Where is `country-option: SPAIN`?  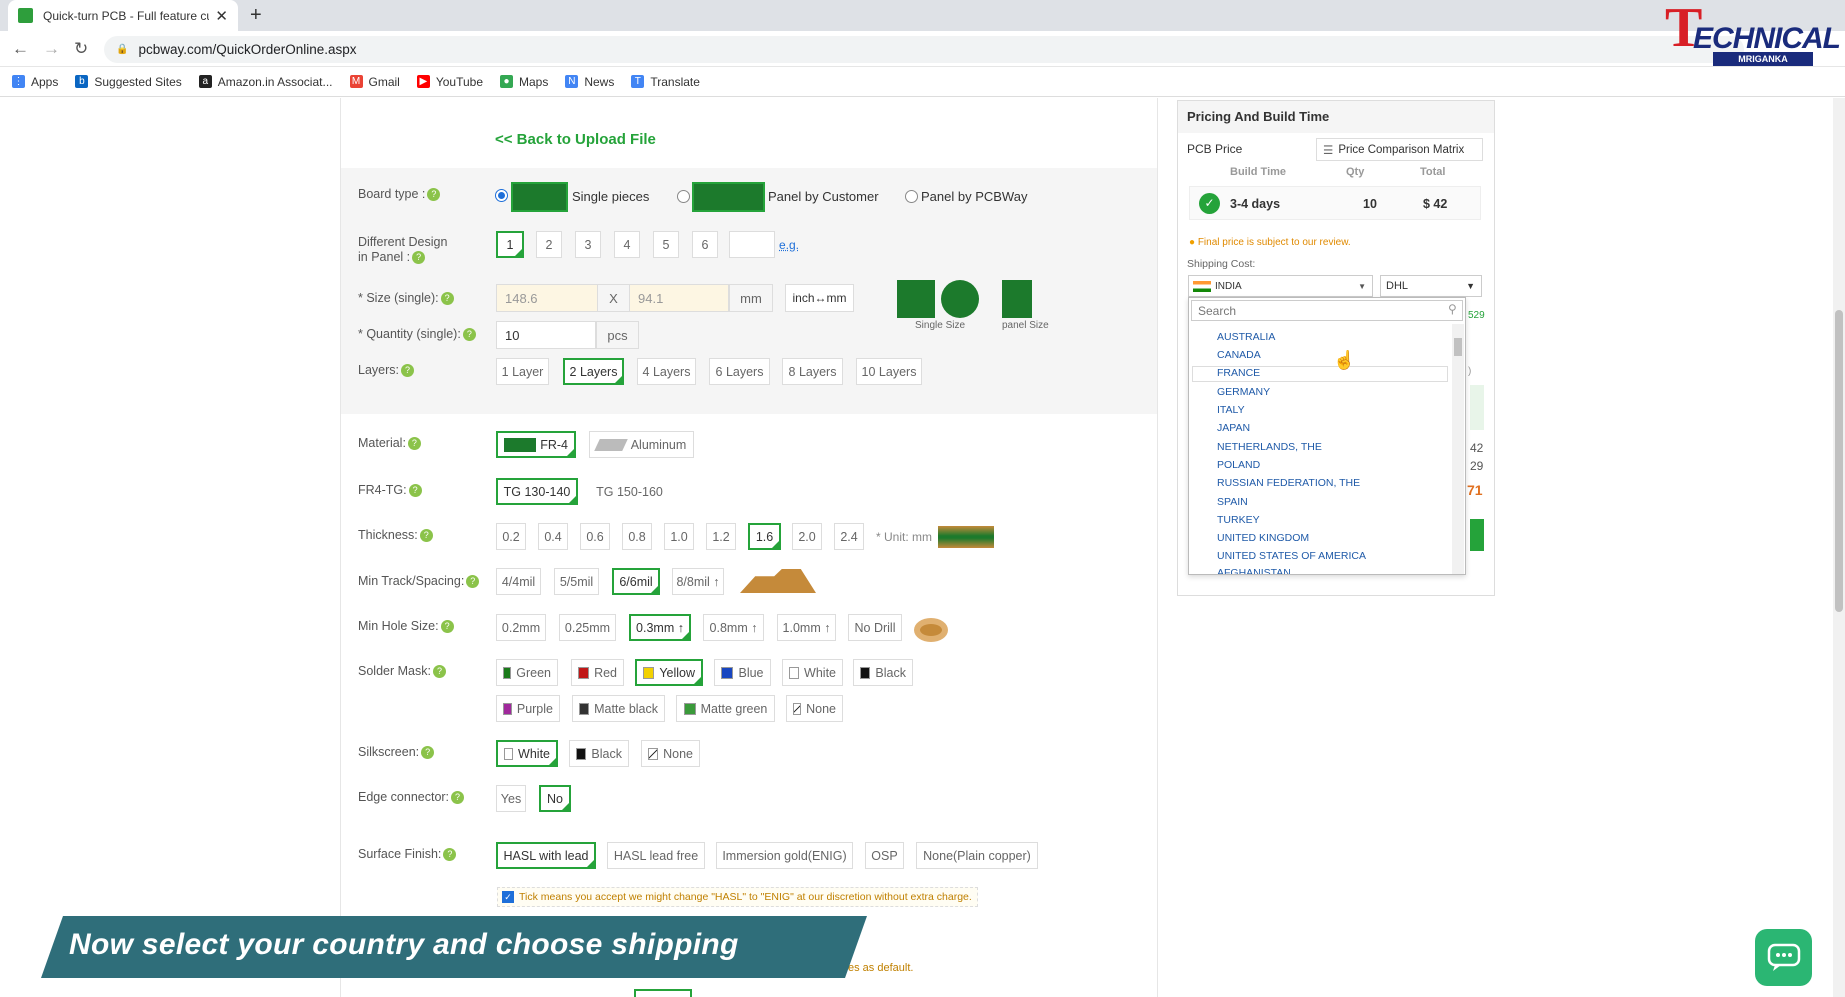
country-option: SPAIN is located at coordinates (1232, 502).